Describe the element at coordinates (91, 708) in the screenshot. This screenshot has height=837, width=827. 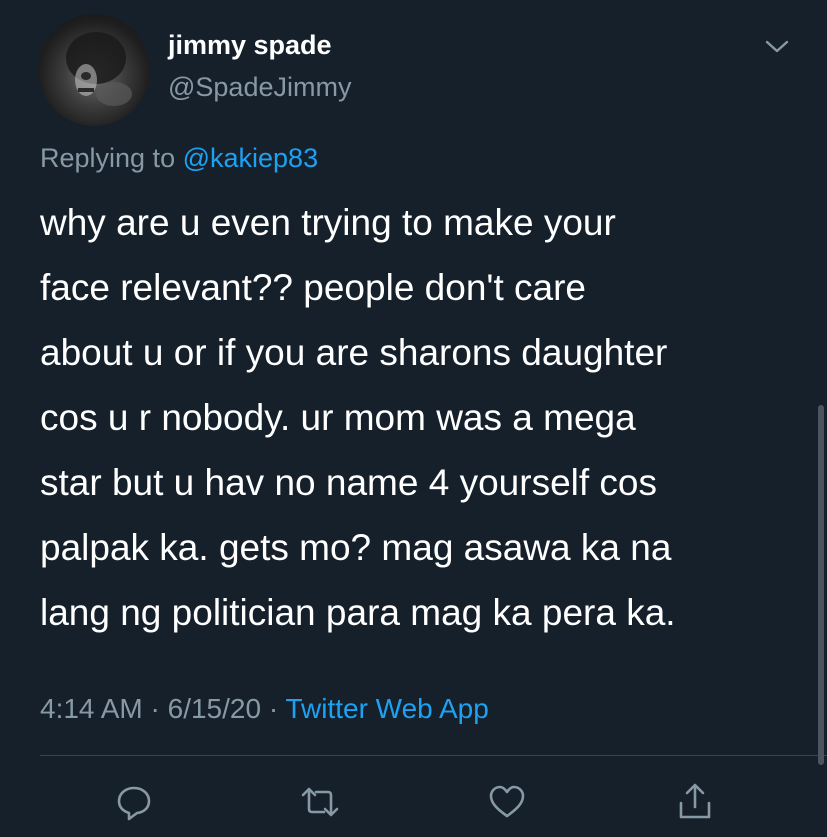
I see `tweet-time: 4:14 AM` at that location.